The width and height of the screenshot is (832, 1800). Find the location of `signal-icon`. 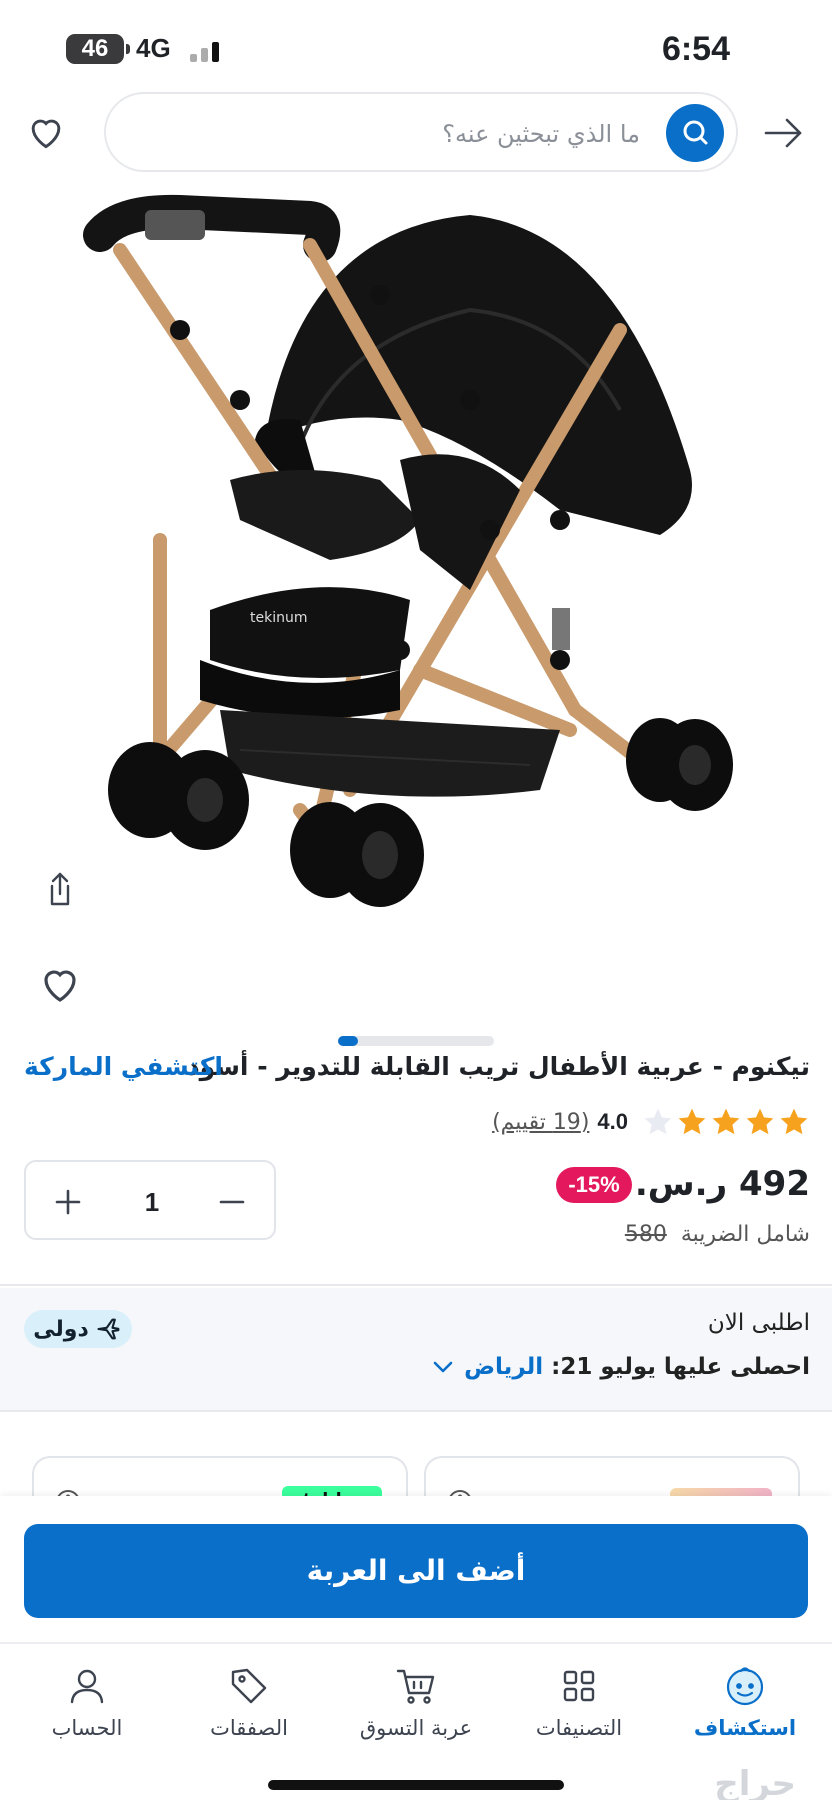

signal-icon is located at coordinates (215, 49).